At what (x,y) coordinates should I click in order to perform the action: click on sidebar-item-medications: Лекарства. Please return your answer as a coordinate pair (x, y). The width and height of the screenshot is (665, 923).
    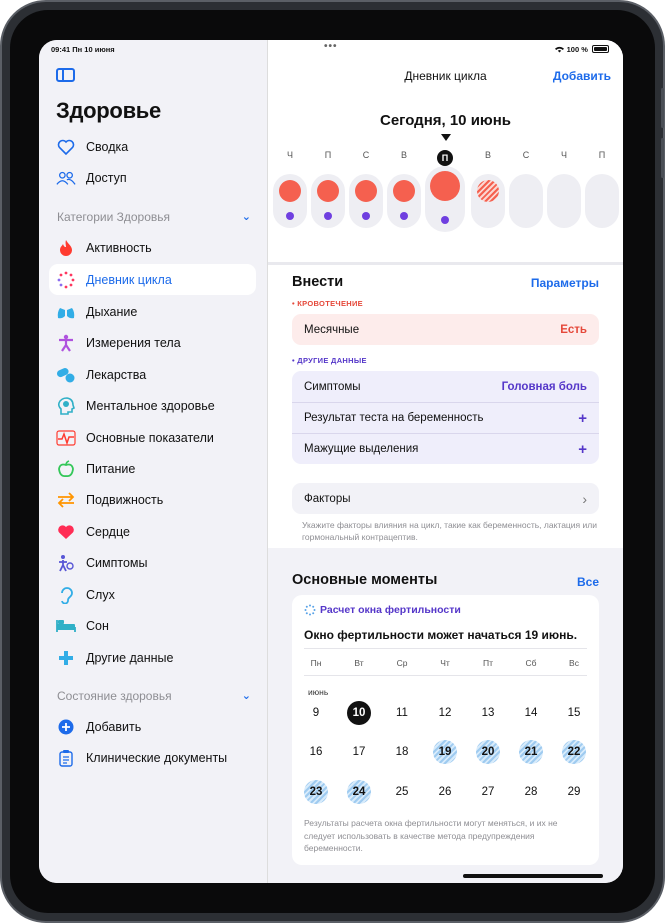
    Looking at the image, I should click on (152, 374).